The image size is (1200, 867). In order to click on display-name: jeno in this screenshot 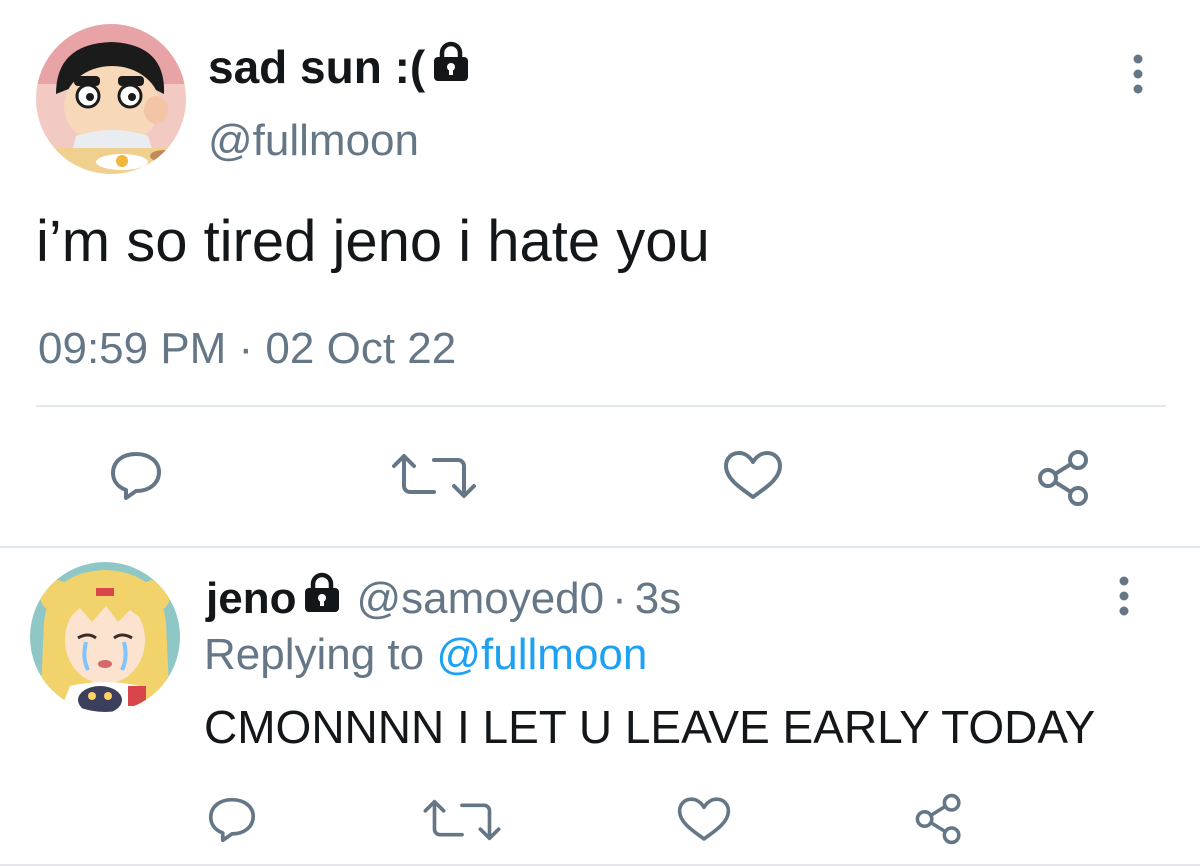, I will do `click(251, 599)`.